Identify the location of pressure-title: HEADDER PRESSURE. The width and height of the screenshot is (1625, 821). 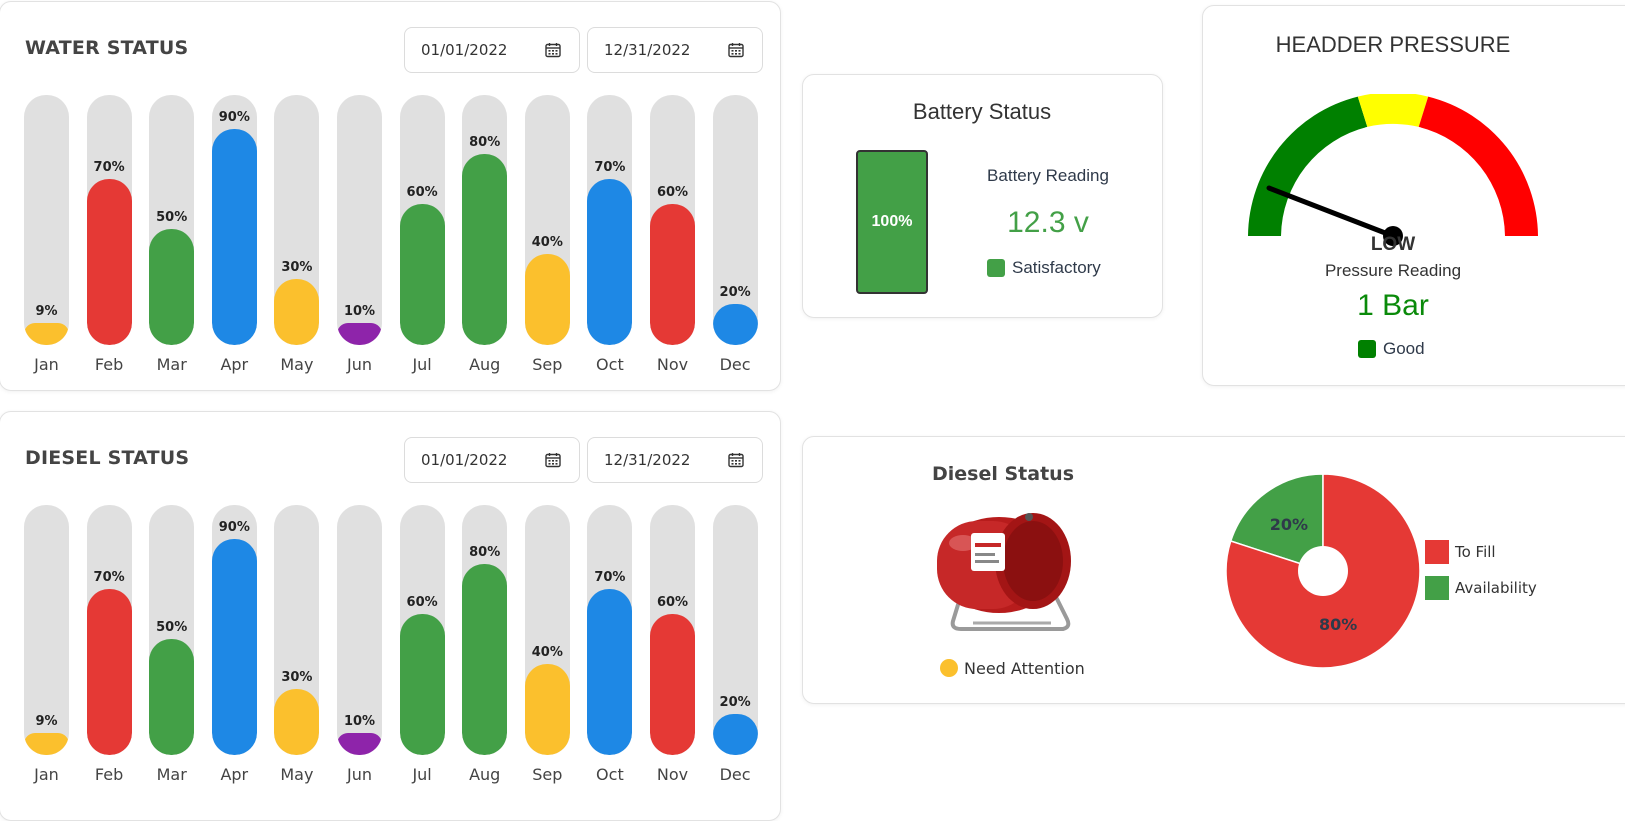
(1393, 44).